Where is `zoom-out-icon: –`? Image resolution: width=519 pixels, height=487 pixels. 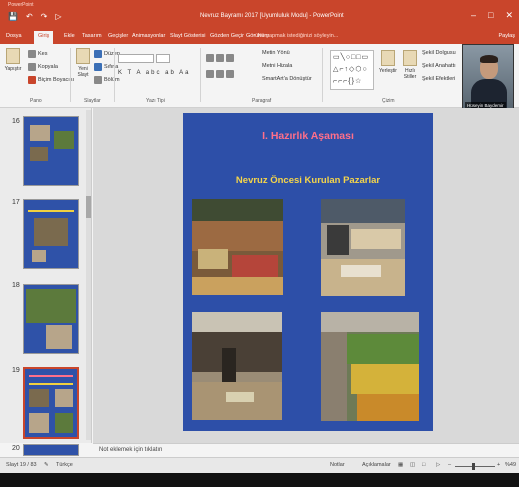 zoom-out-icon: – is located at coordinates (449, 465).